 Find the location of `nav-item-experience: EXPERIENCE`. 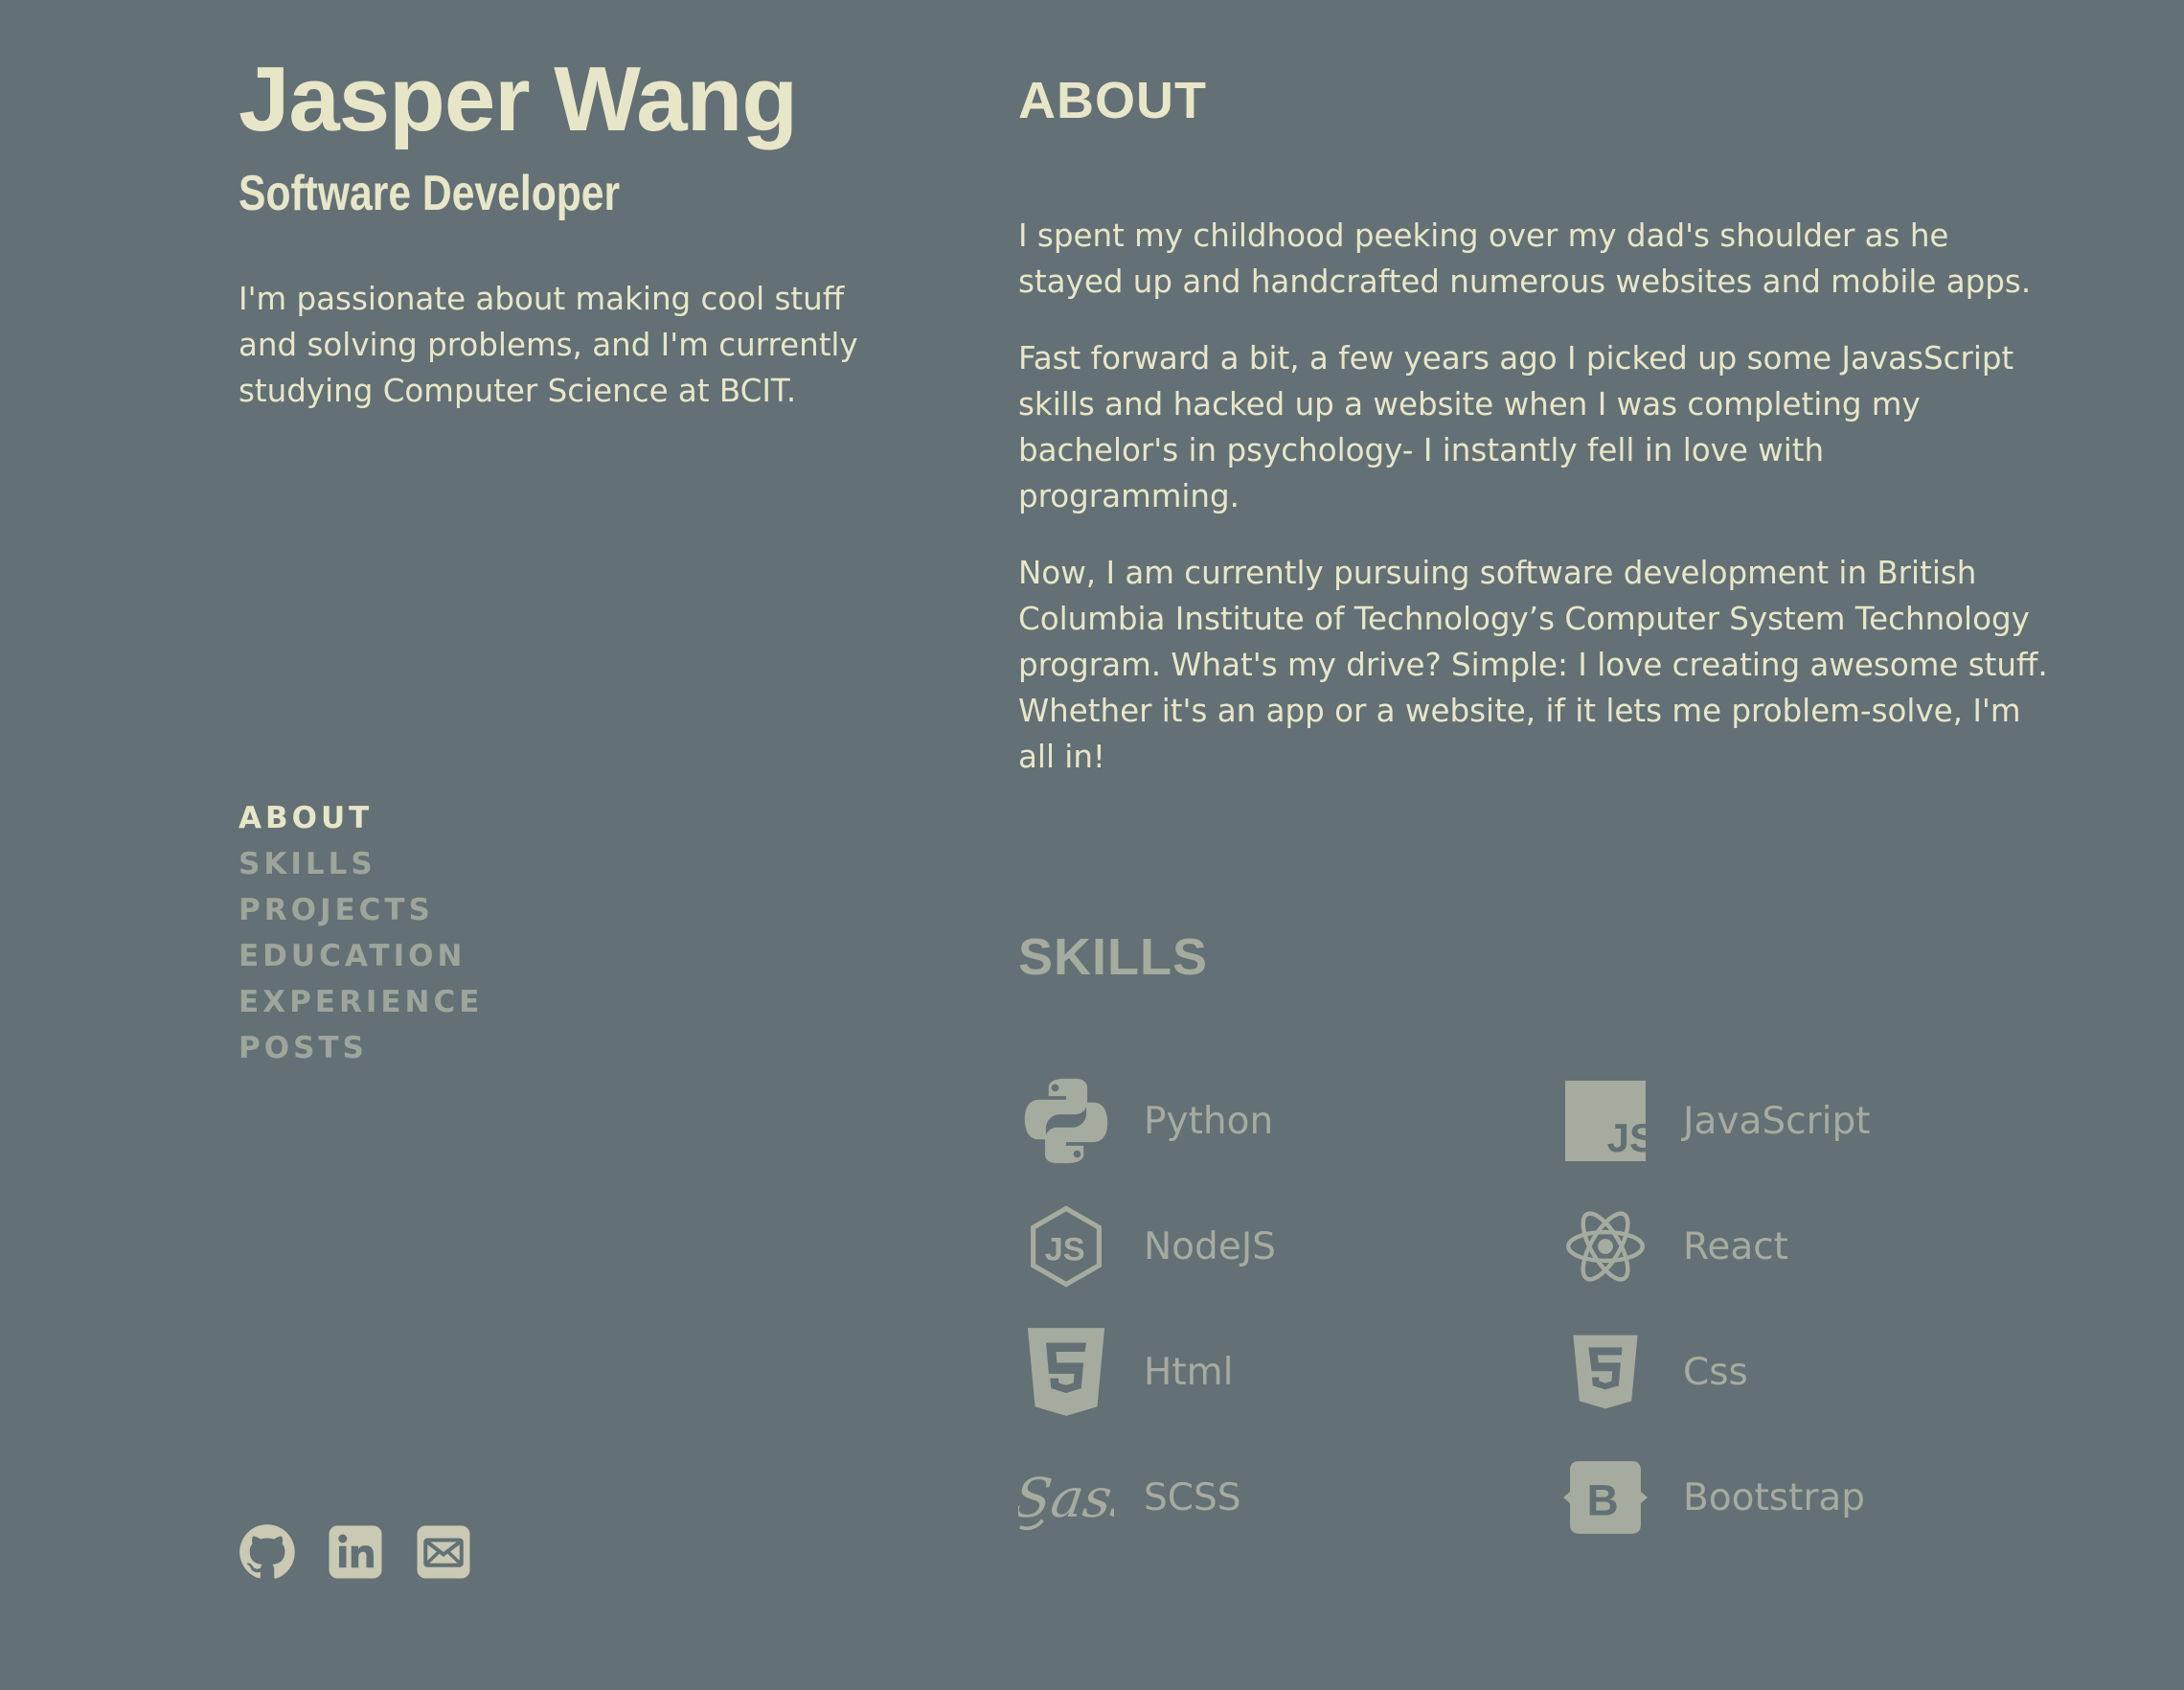

nav-item-experience: EXPERIENCE is located at coordinates (361, 1002).